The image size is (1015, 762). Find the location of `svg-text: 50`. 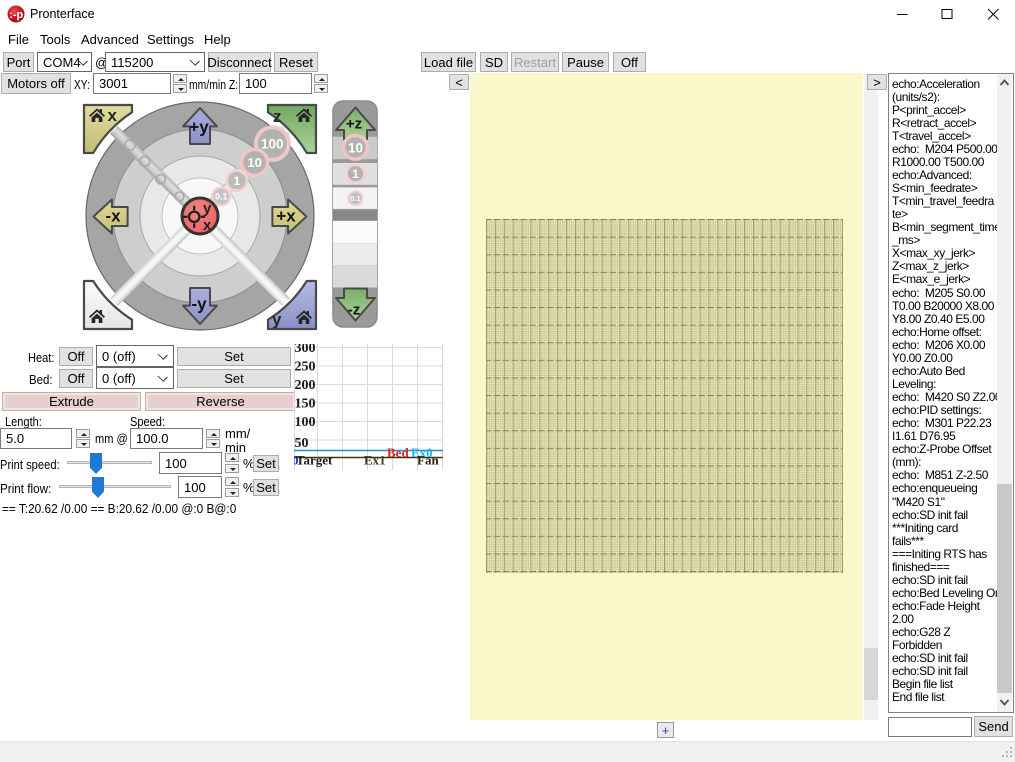

svg-text: 50 is located at coordinates (302, 443).